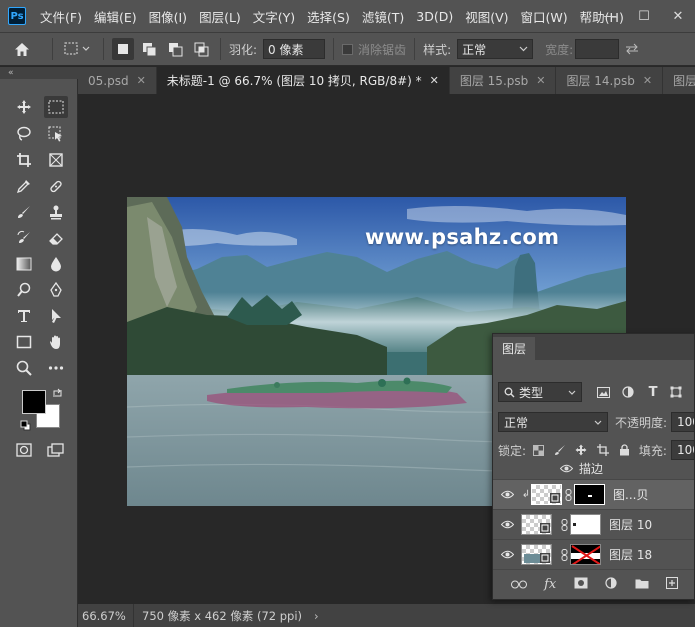  Describe the element at coordinates (56, 290) in the screenshot. I see `pen-tool-icon` at that location.